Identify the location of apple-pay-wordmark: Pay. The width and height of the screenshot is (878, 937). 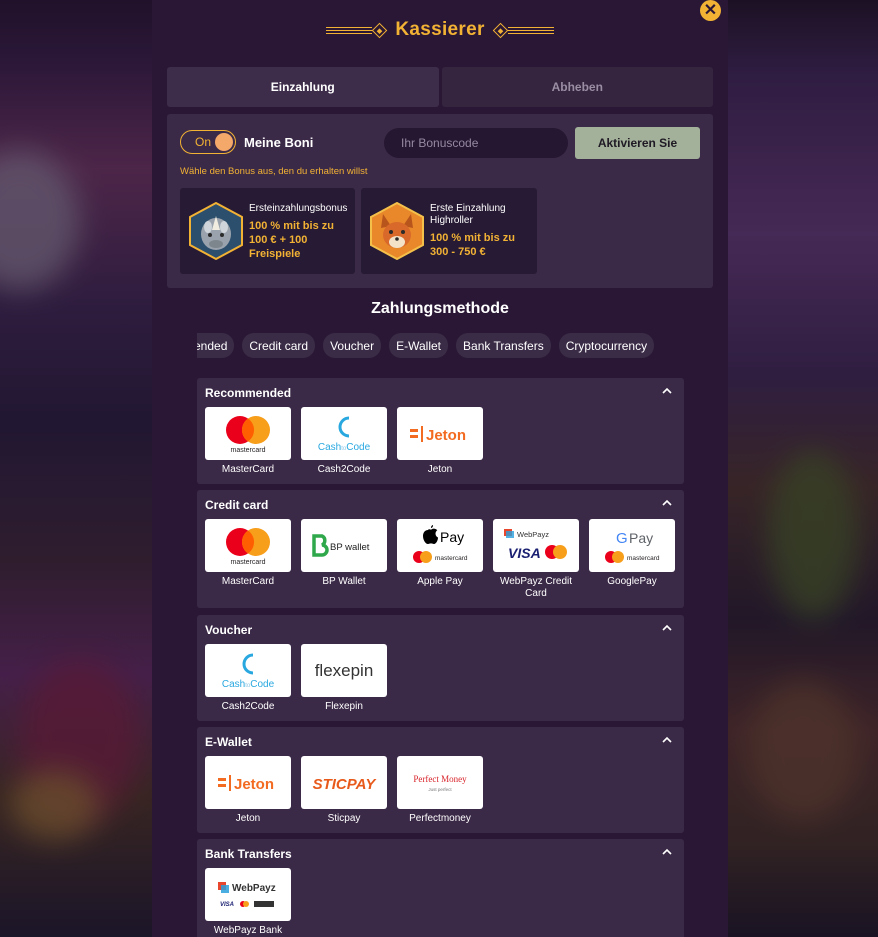
(452, 537).